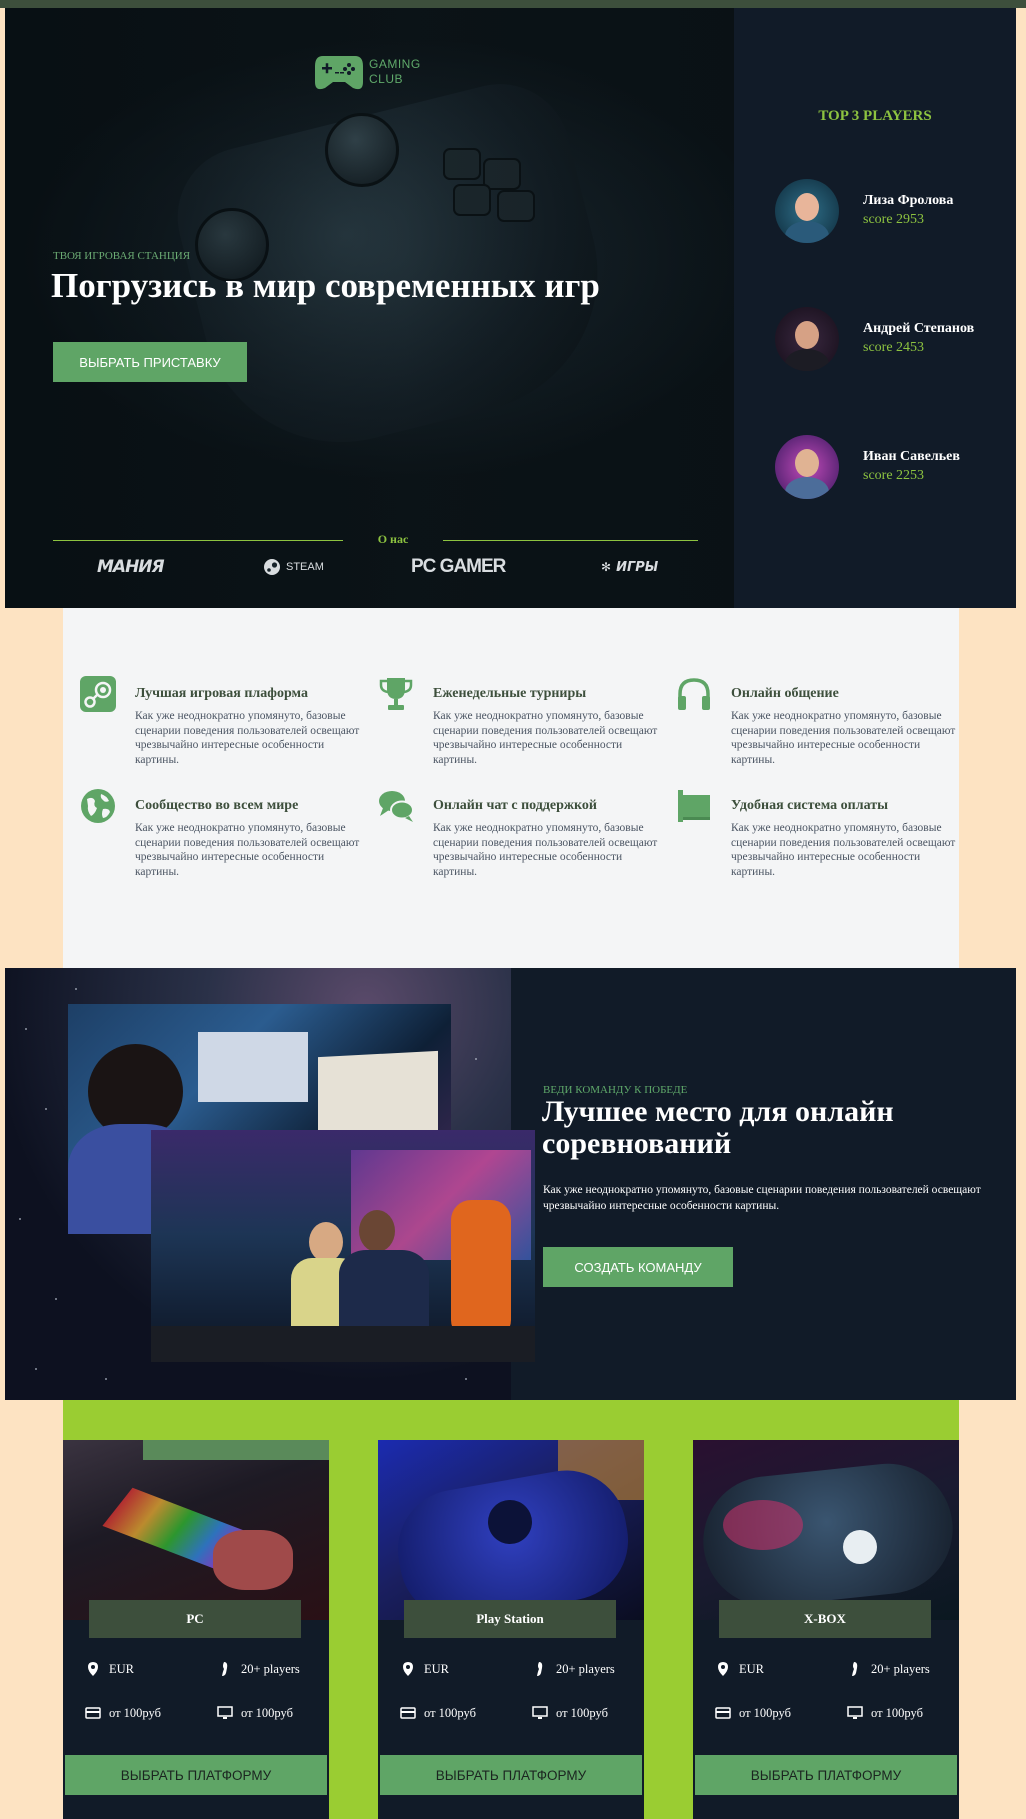 The width and height of the screenshot is (1026, 1819). Describe the element at coordinates (515, 805) in the screenshot. I see `feature-title: Онлайн чат с поддержкой` at that location.